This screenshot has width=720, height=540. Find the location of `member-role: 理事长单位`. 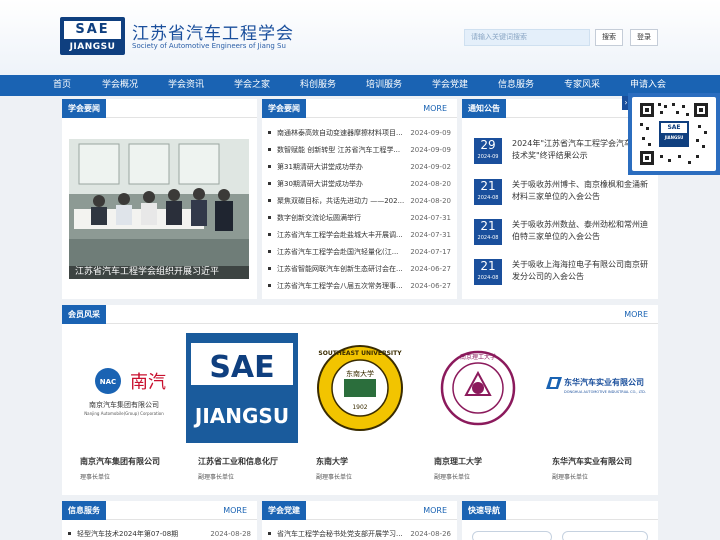

member-role: 理事长单位 is located at coordinates (95, 477).